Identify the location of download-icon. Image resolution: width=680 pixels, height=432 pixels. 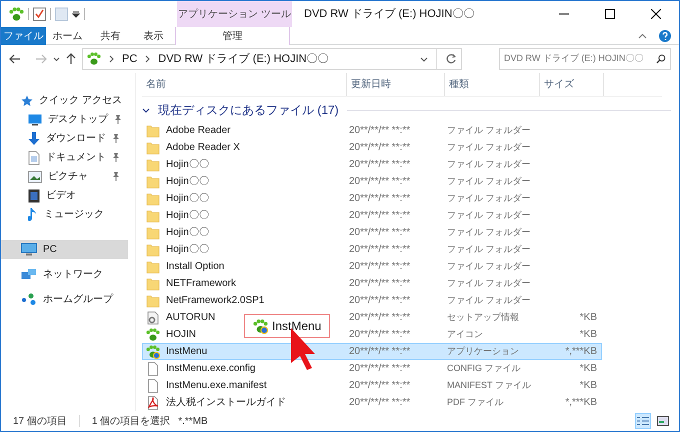
(34, 139).